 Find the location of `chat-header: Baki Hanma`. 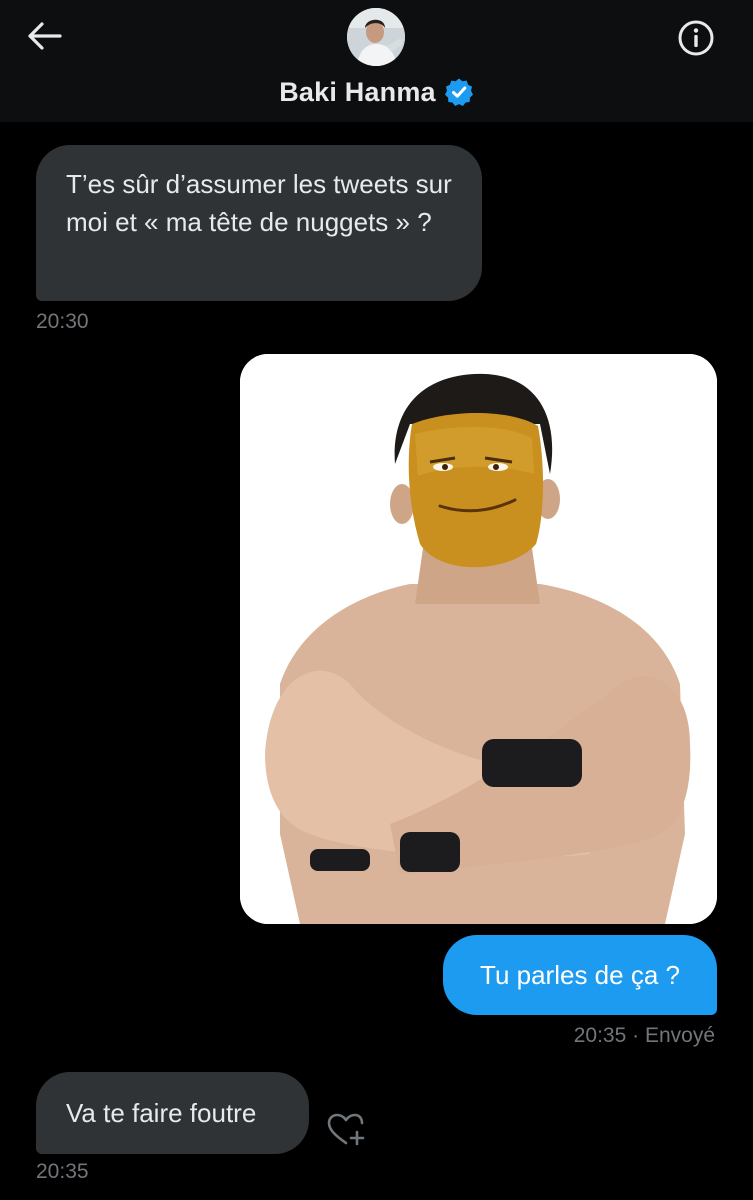

chat-header: Baki Hanma is located at coordinates (376, 61).